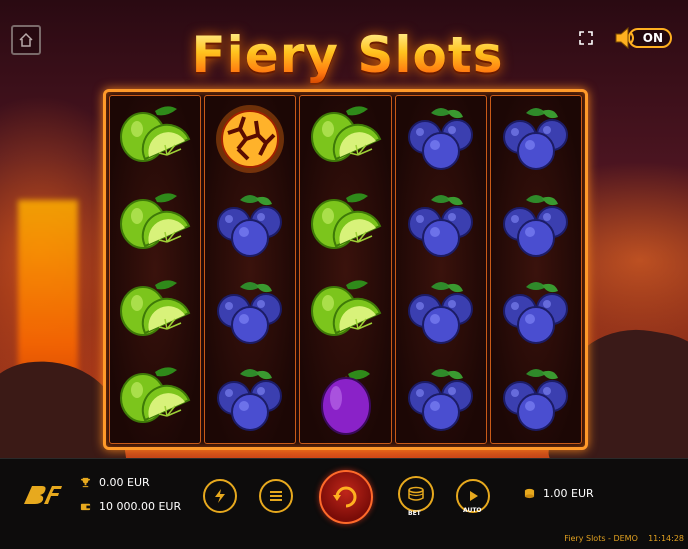 Image resolution: width=688 pixels, height=549 pixels. I want to click on turbo-button, so click(220, 496).